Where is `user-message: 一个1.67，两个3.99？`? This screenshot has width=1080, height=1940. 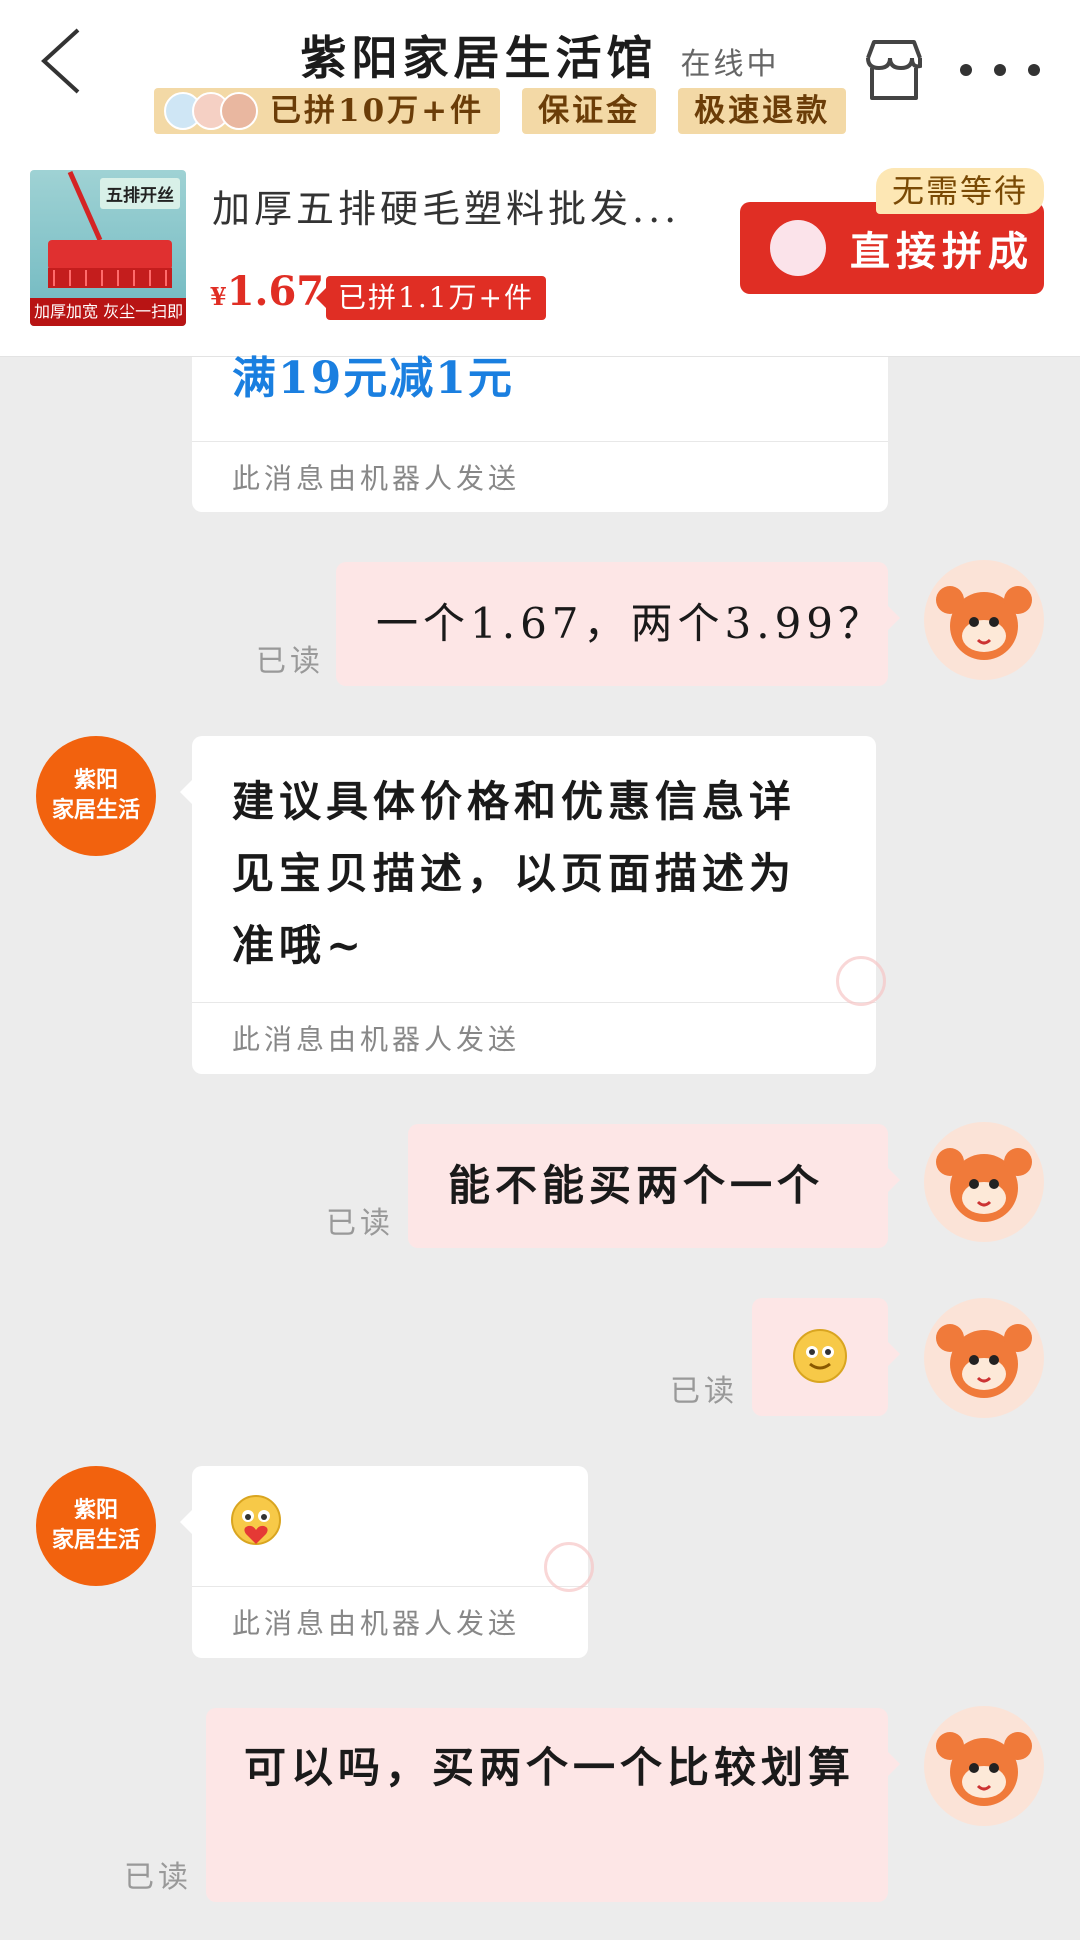
user-message: 一个1.67，两个3.99？ is located at coordinates (618, 624).